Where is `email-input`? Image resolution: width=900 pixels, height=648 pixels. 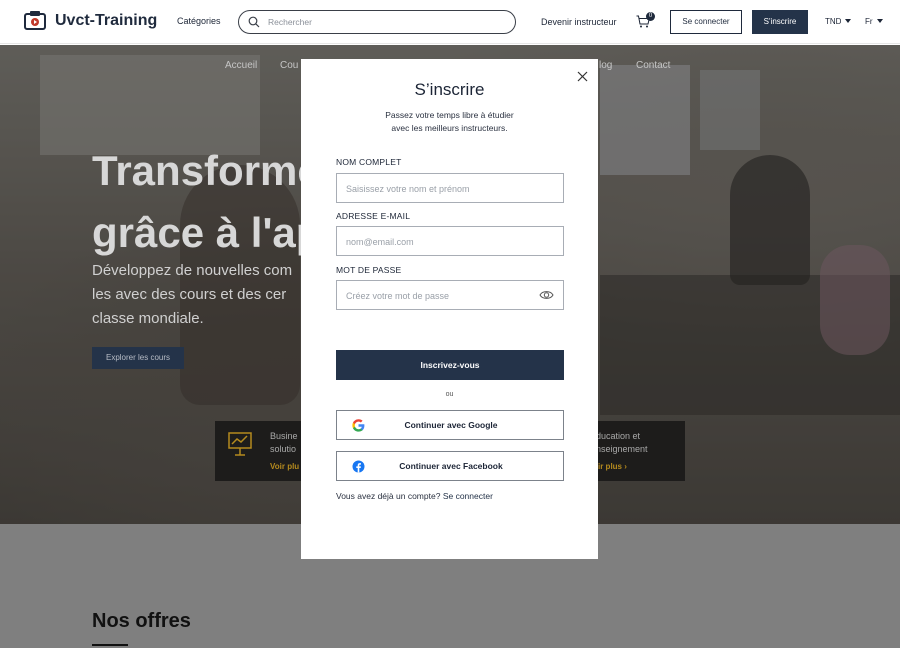
email-input is located at coordinates (436, 241).